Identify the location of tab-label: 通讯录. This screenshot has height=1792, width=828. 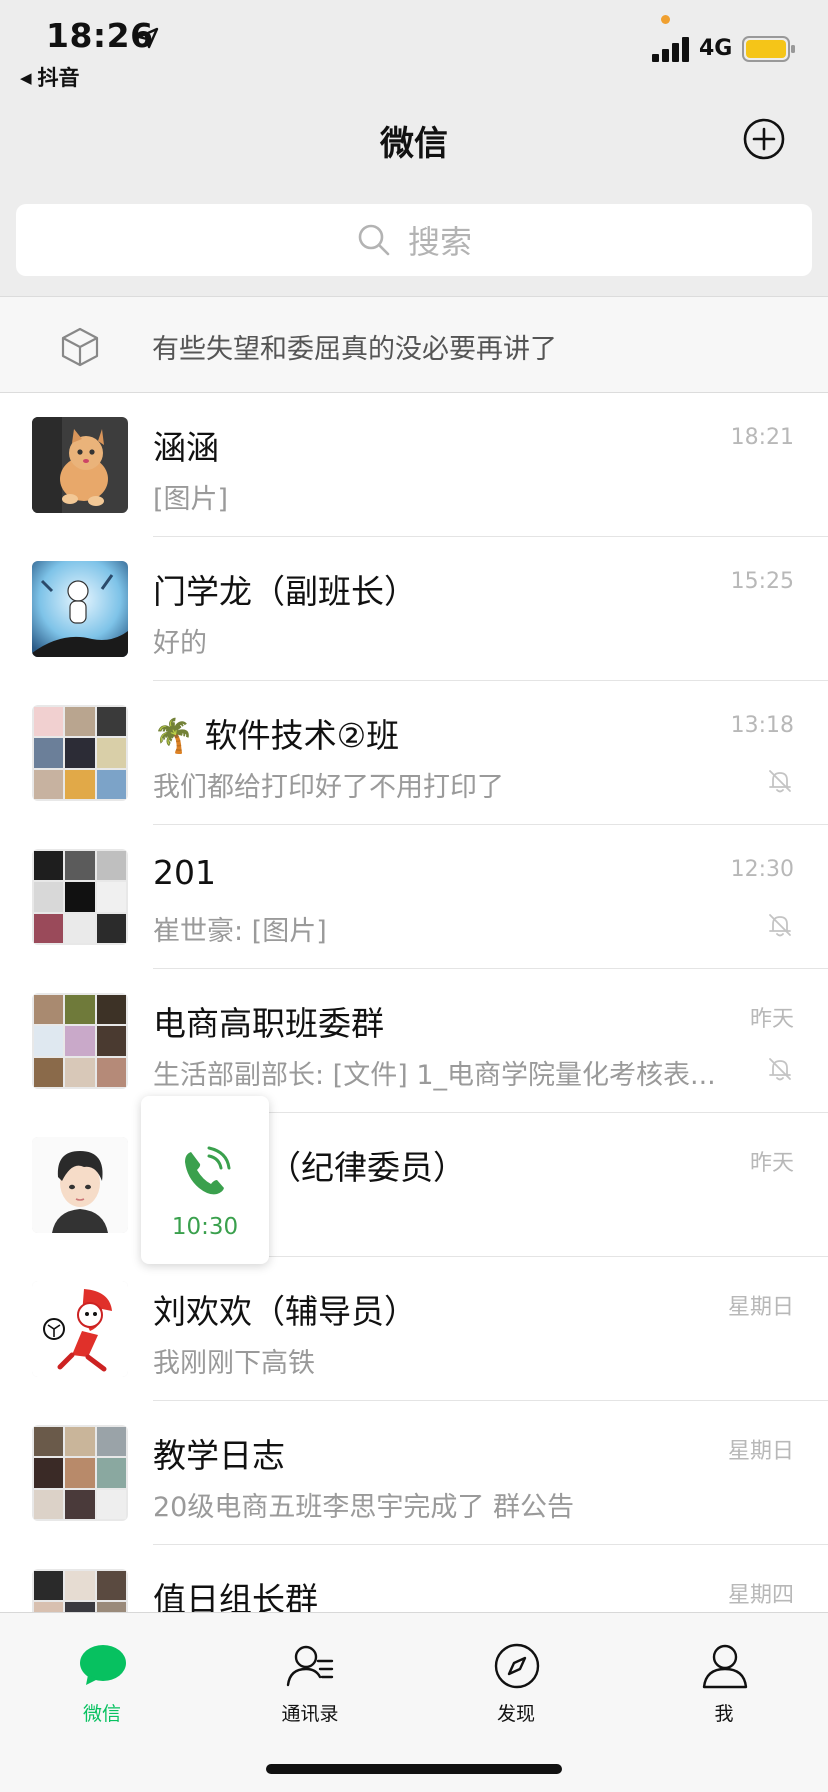
(310, 1714).